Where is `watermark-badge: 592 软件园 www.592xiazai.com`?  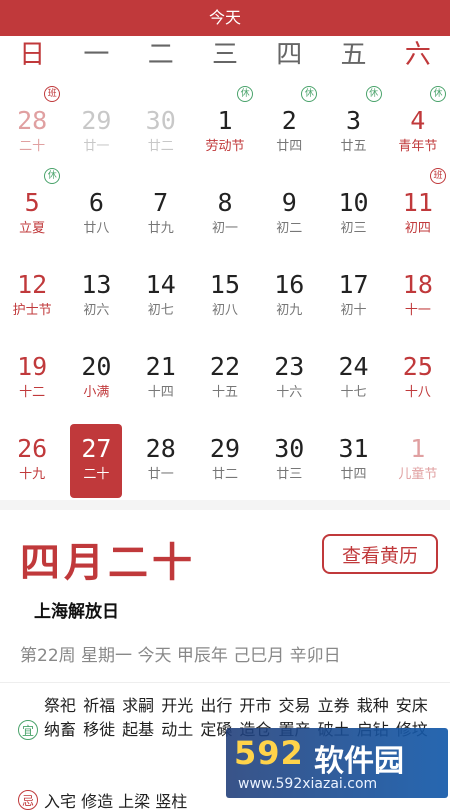
watermark-badge: 592 软件园 www.592xiazai.com is located at coordinates (337, 763).